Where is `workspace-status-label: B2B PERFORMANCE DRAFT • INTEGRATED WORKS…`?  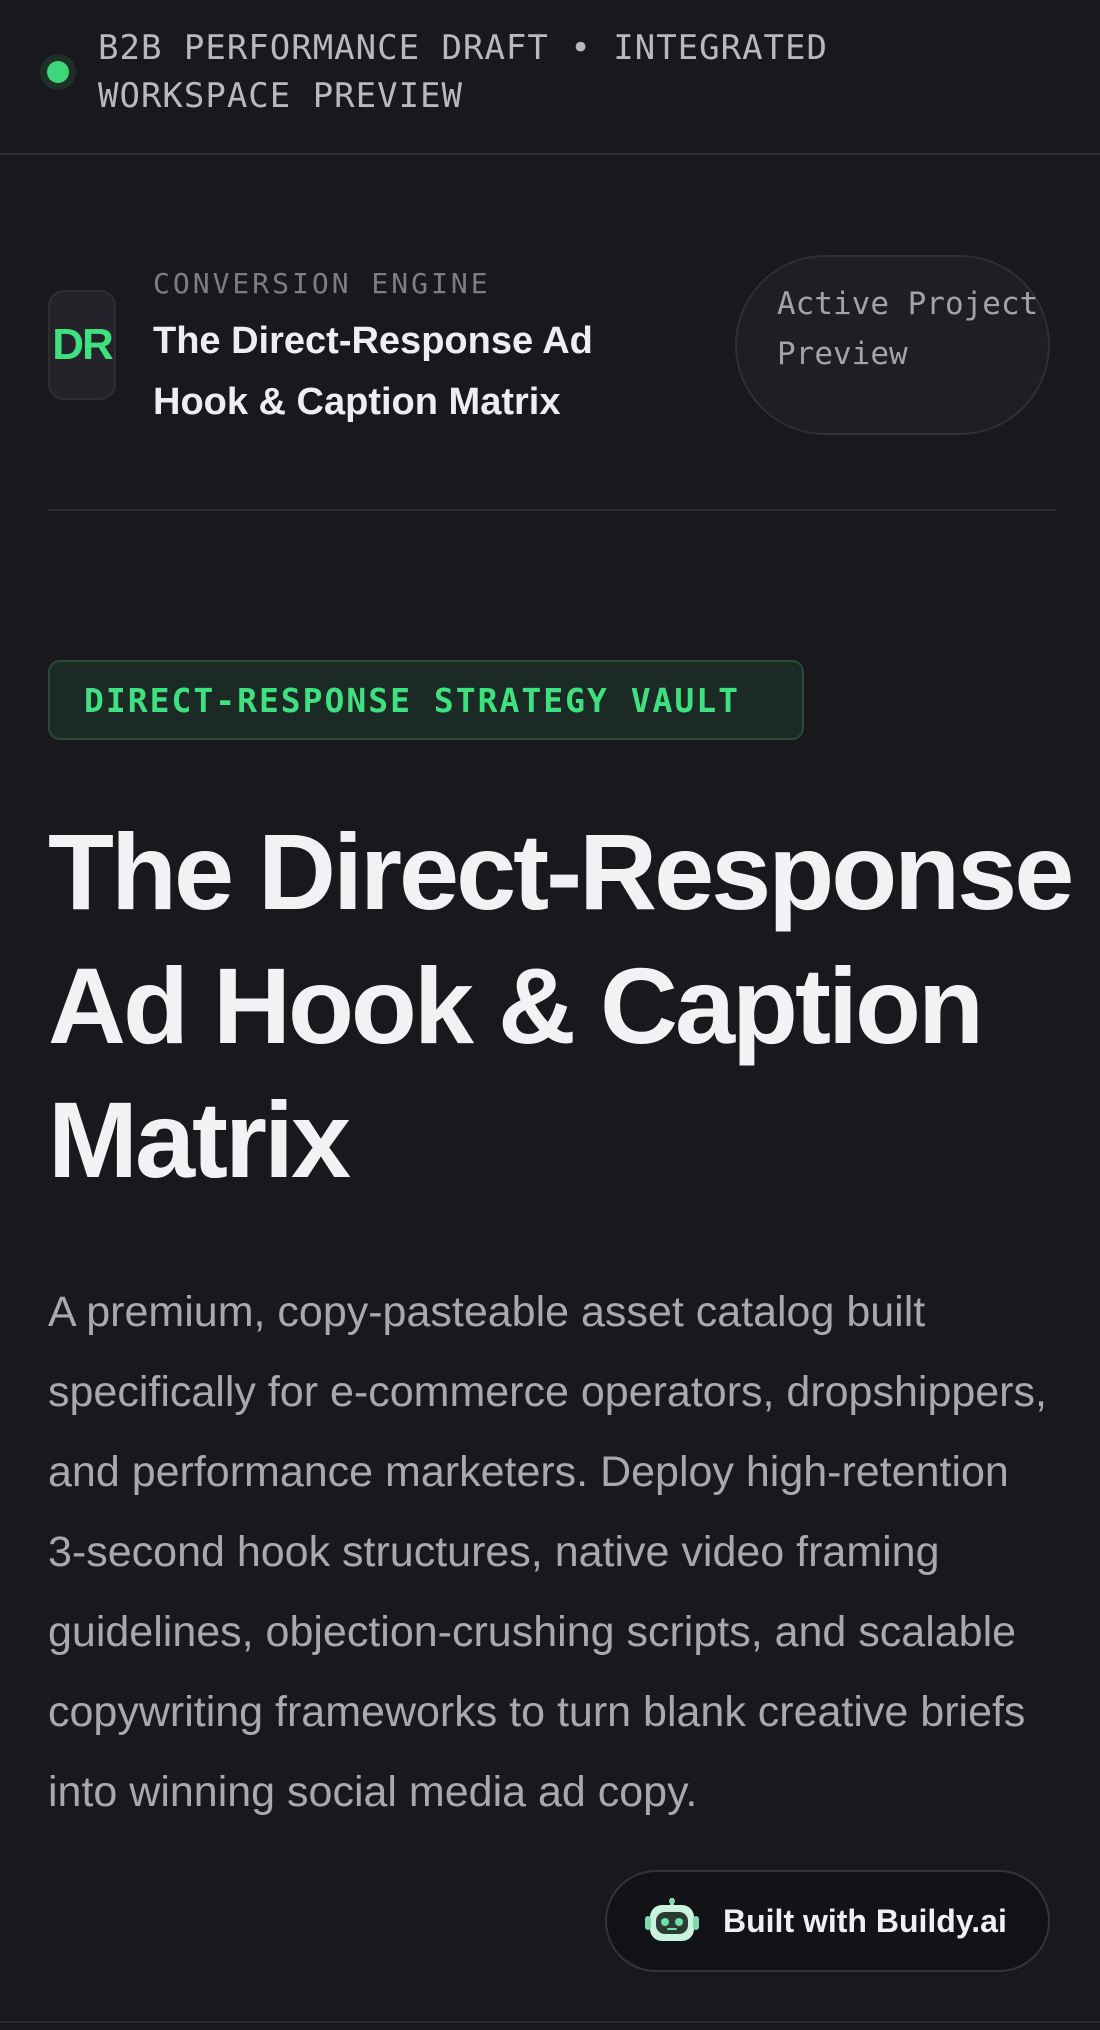
workspace-status-label: B2B PERFORMANCE DRAFT • INTEGRATED WORKS… is located at coordinates (463, 72).